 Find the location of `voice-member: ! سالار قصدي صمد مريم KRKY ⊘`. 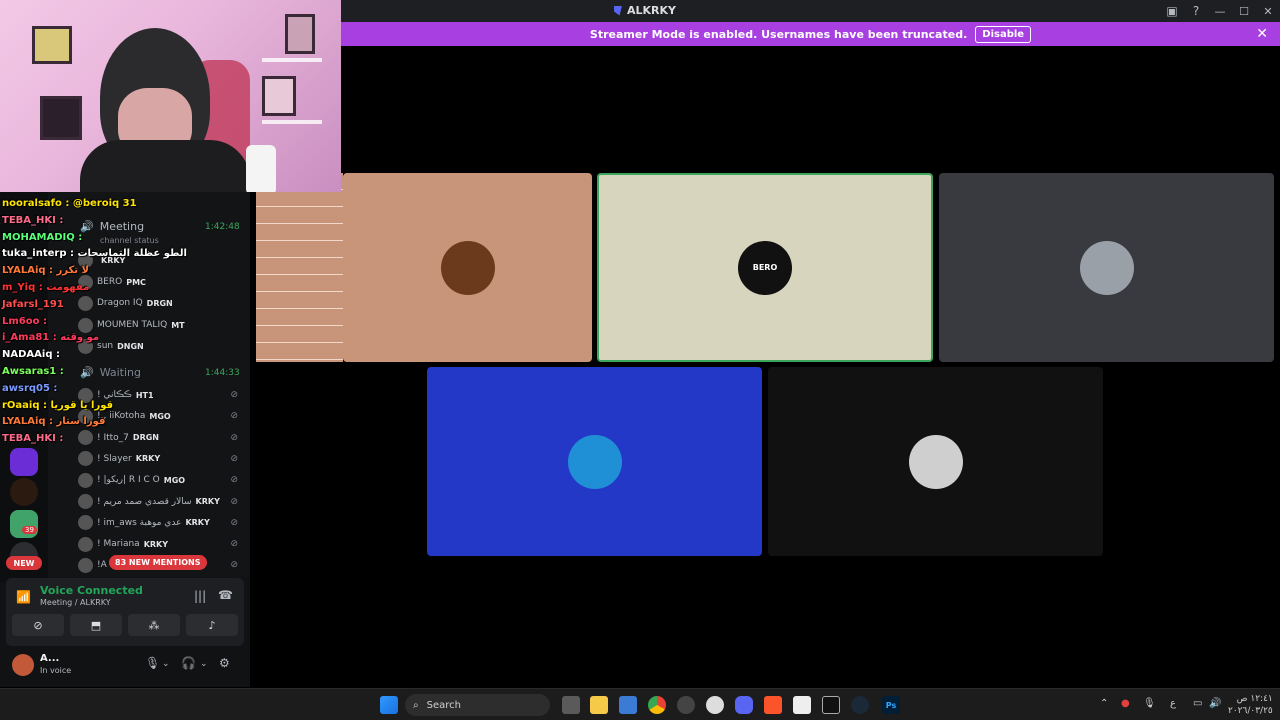

voice-member: ! سالار قصدي صمد مريم KRKY ⊘ is located at coordinates (163, 502).